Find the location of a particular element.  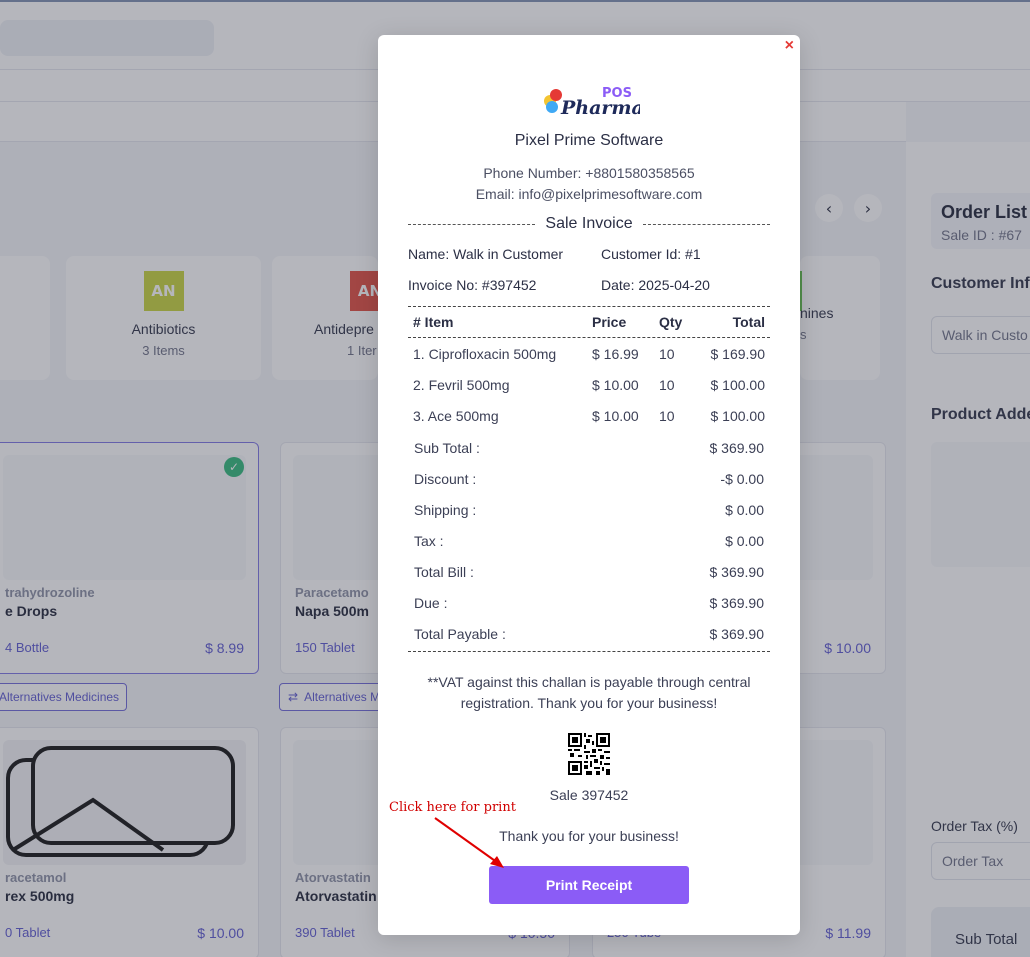

invoice-date: Date: 2025-04-20 is located at coordinates (655, 285).